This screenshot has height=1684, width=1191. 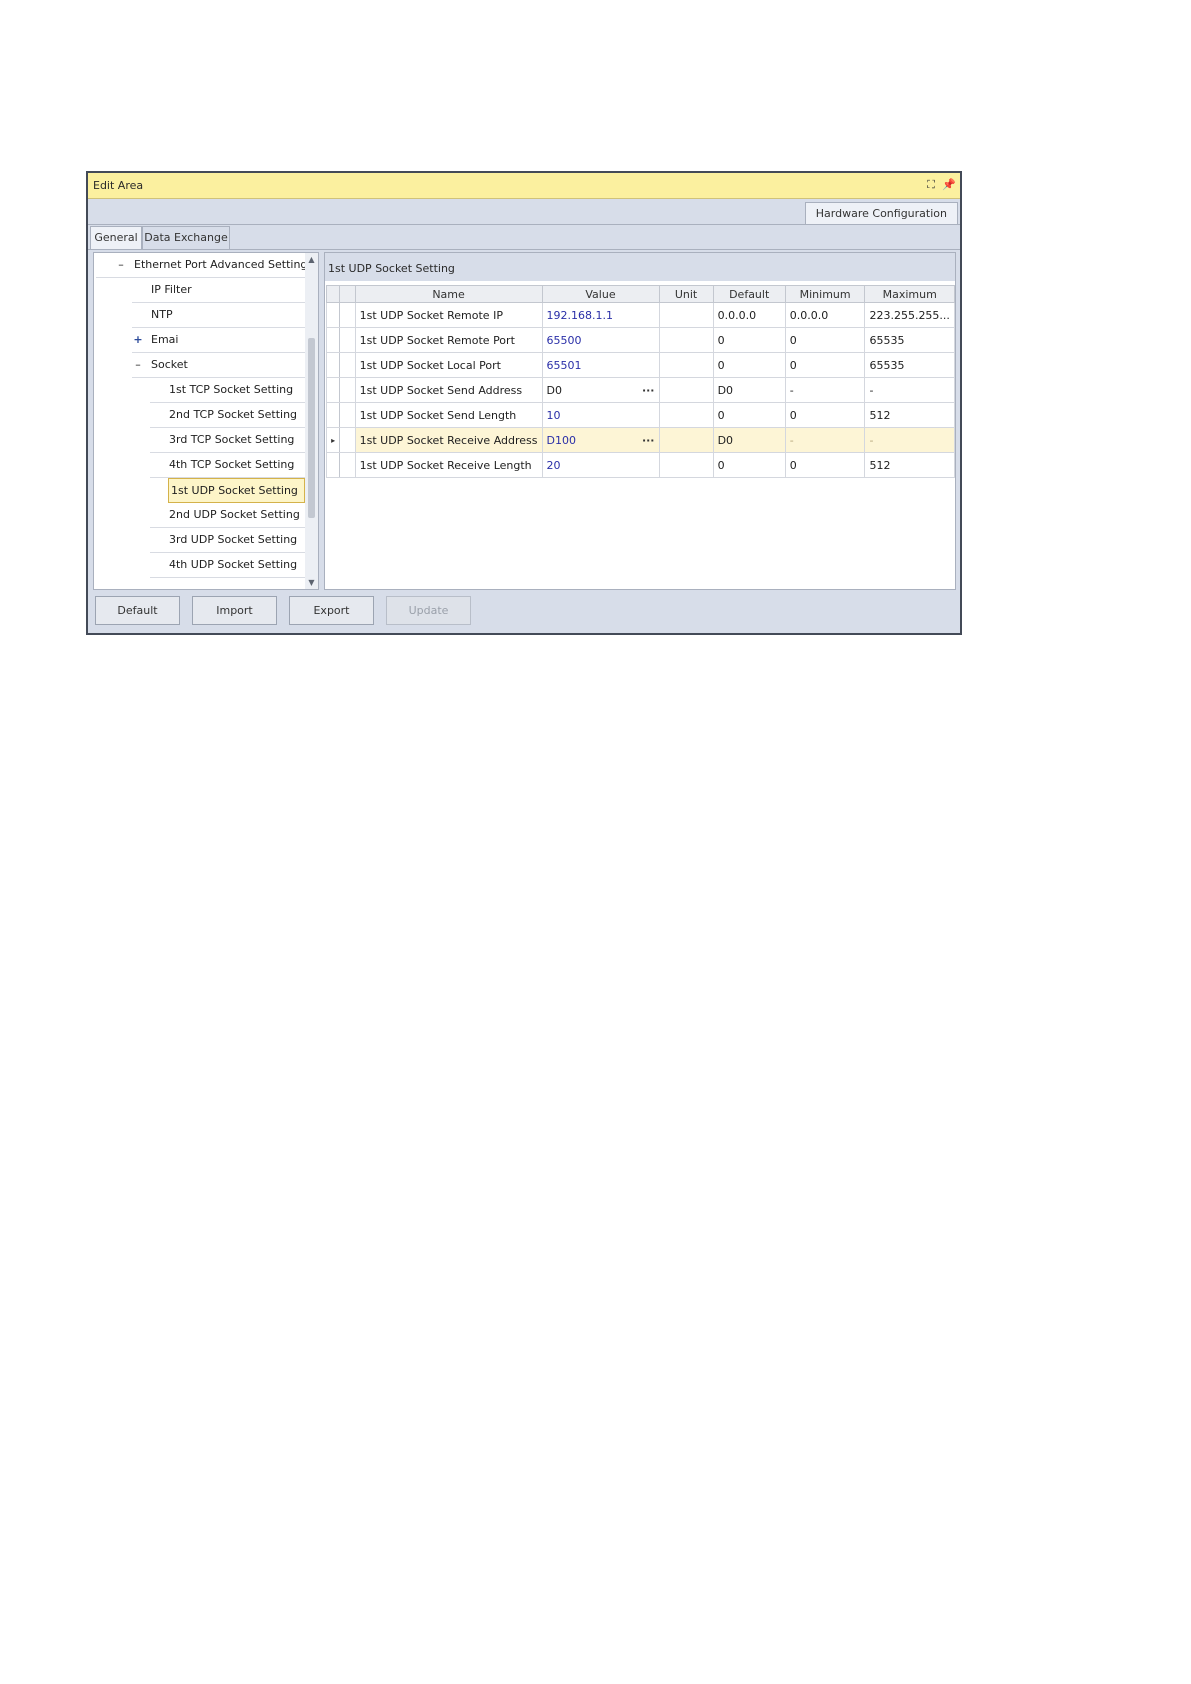 What do you see at coordinates (909, 294) in the screenshot?
I see `column-header-maximum: Maximum` at bounding box center [909, 294].